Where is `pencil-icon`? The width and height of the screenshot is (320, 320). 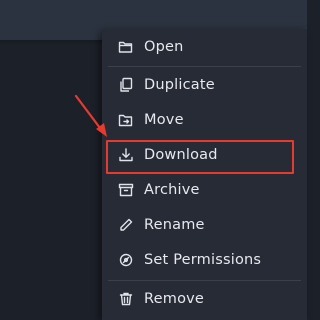 pencil-icon is located at coordinates (126, 225).